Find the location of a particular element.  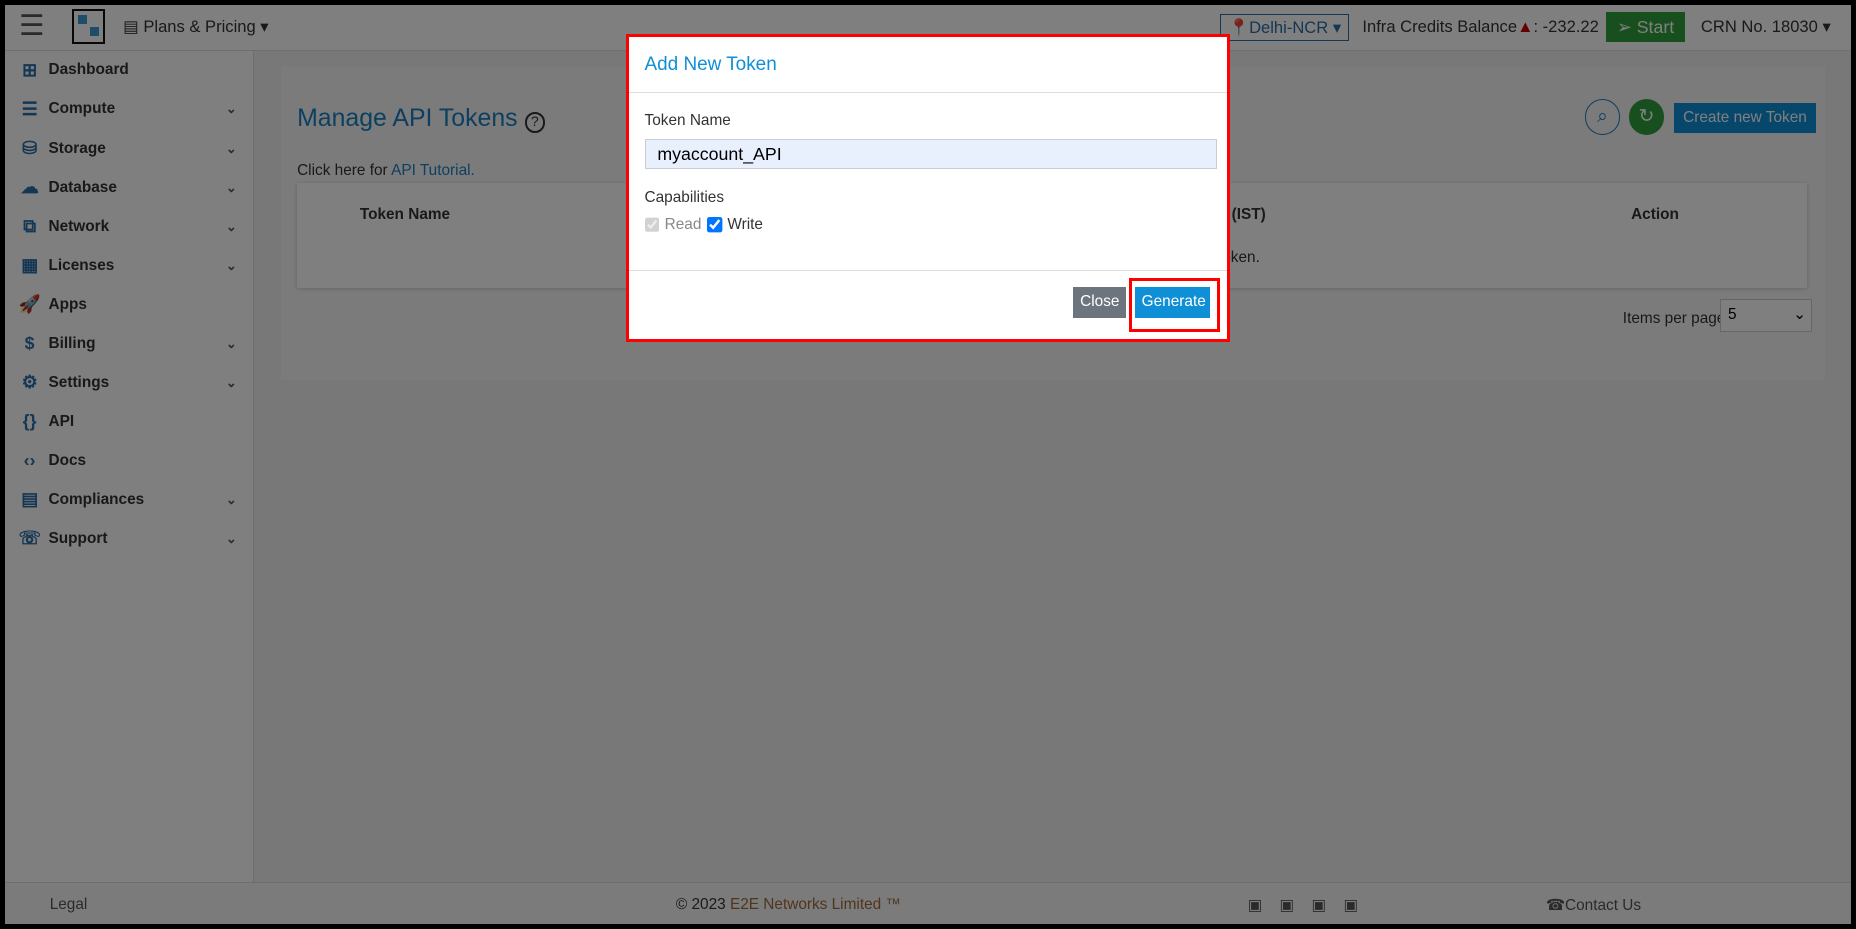

token-name-input is located at coordinates (931, 154).